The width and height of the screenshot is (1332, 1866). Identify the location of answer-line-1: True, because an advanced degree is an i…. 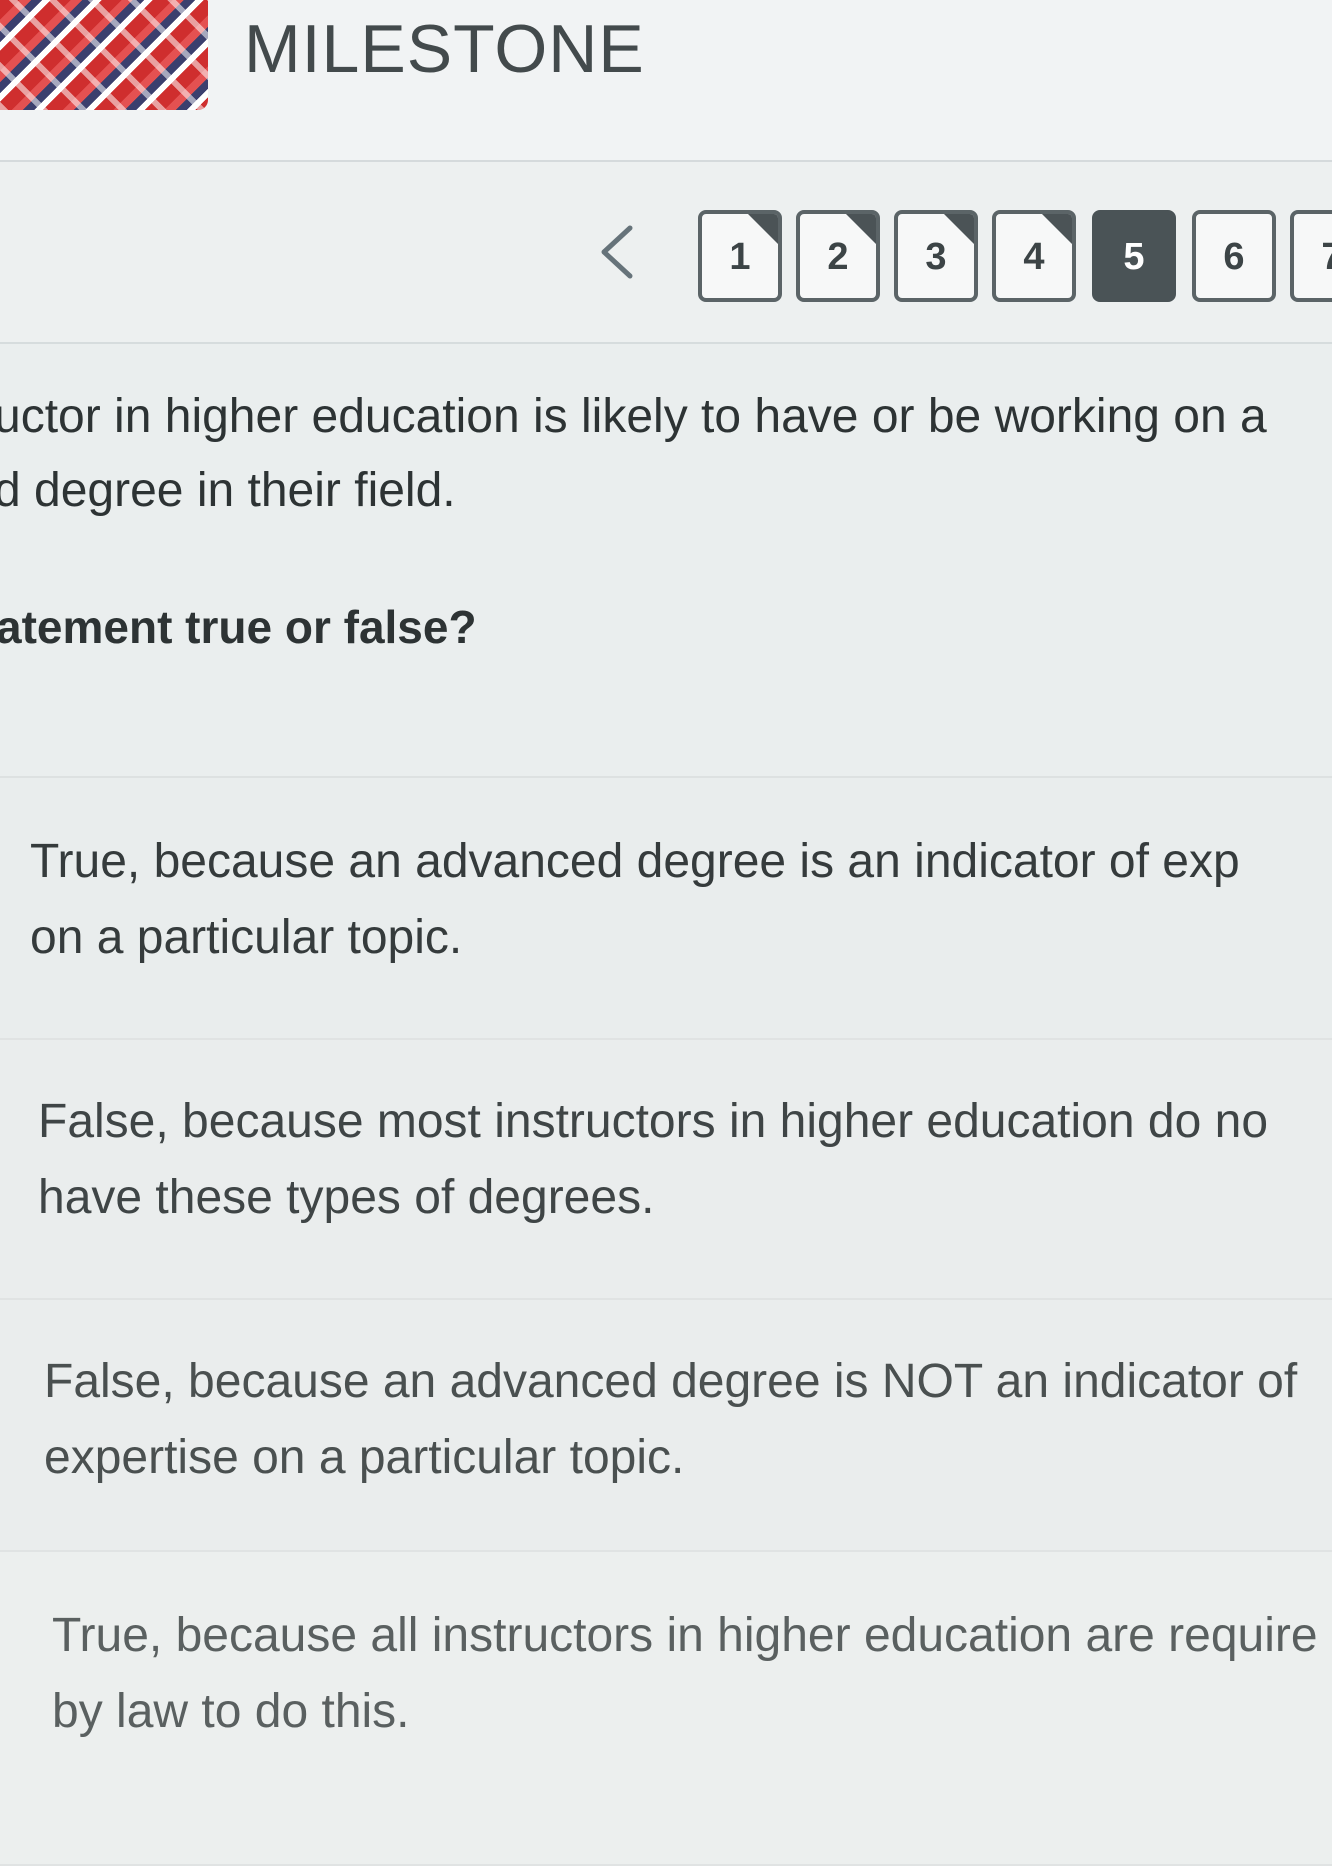
(635, 861).